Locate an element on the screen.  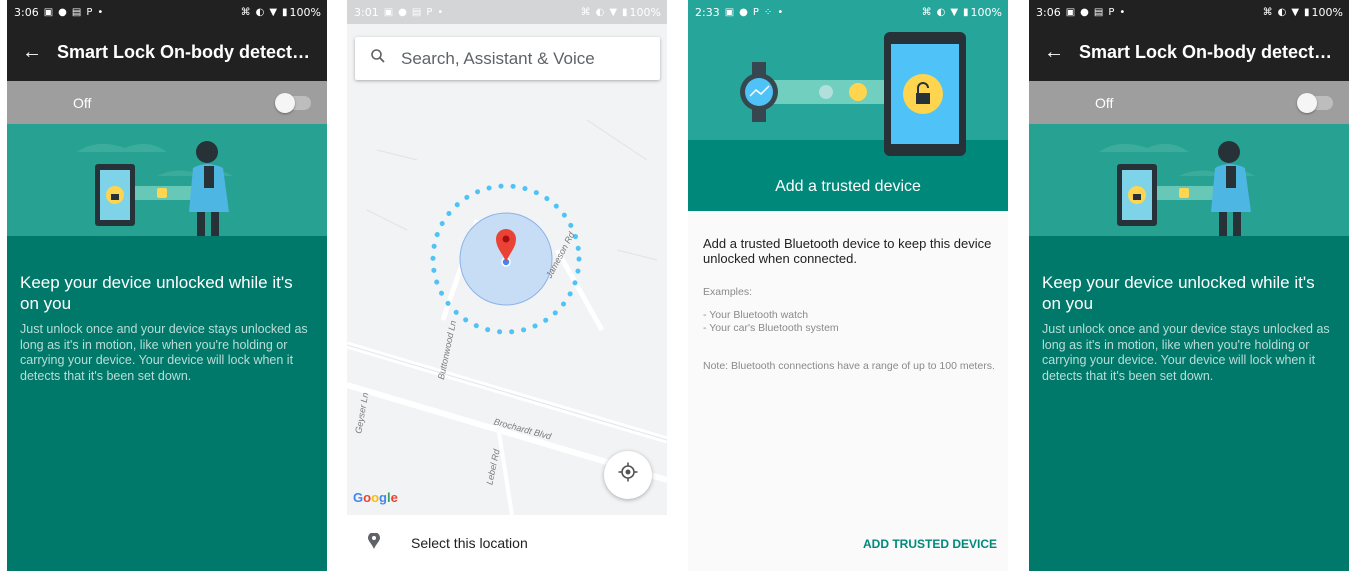
select-location-button: Select this location is located at coordinates (507, 543).